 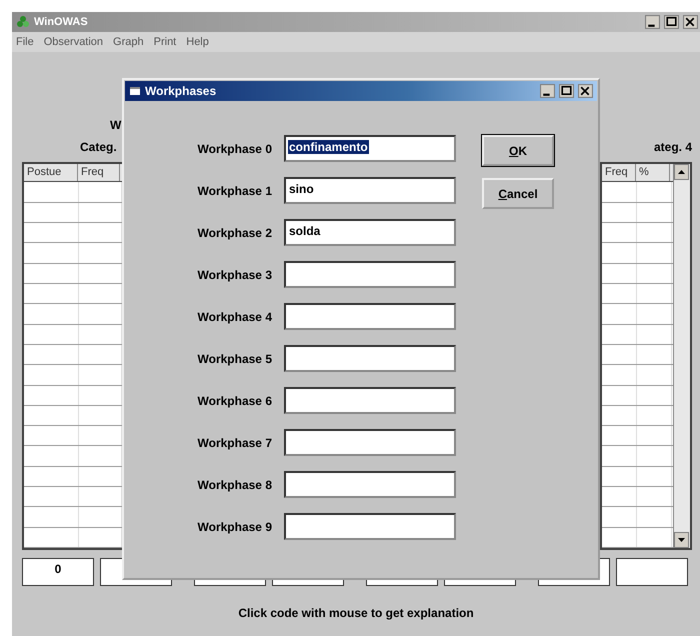 What do you see at coordinates (356, 613) in the screenshot?
I see `status-text: Click code with mouse to get explanation` at bounding box center [356, 613].